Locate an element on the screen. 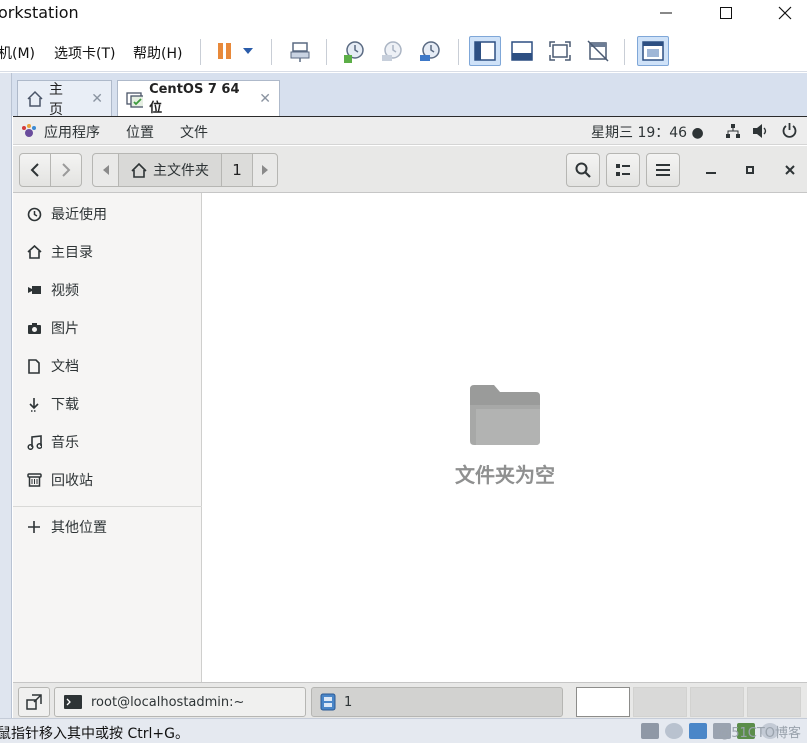  thumbnail-bar-button is located at coordinates (522, 51).